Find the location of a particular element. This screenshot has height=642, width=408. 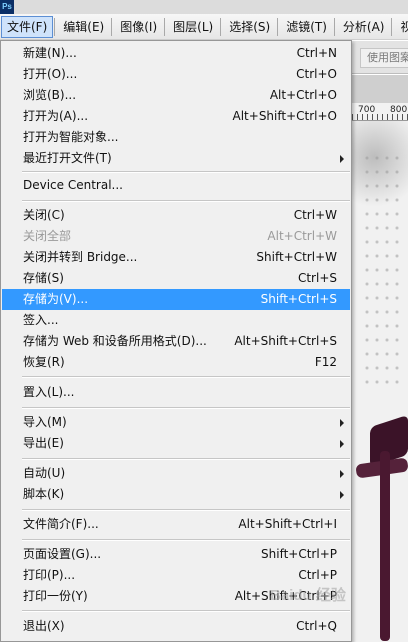

menu-analysis: 分析(A) is located at coordinates (364, 27).